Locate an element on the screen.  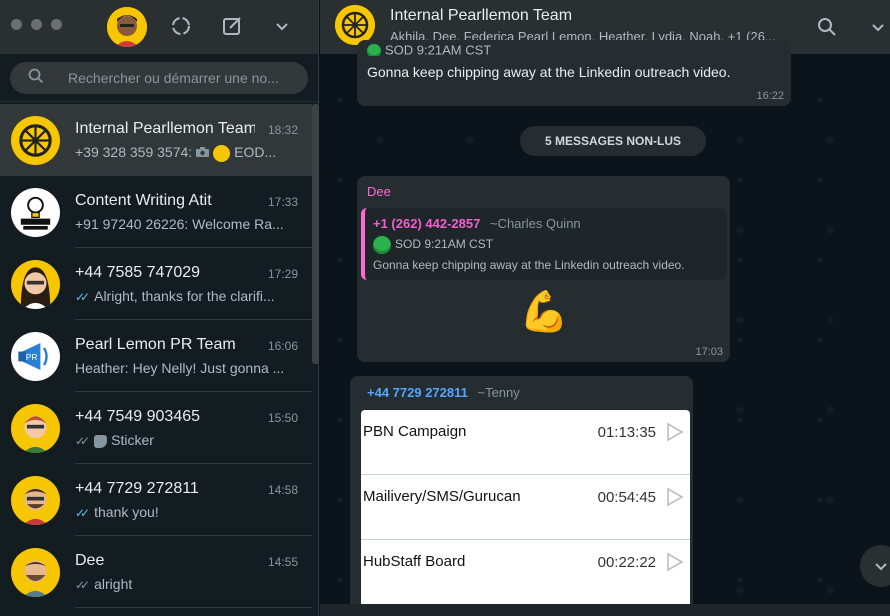
chat-preview: ✓✓ alright is located at coordinates (185, 584).